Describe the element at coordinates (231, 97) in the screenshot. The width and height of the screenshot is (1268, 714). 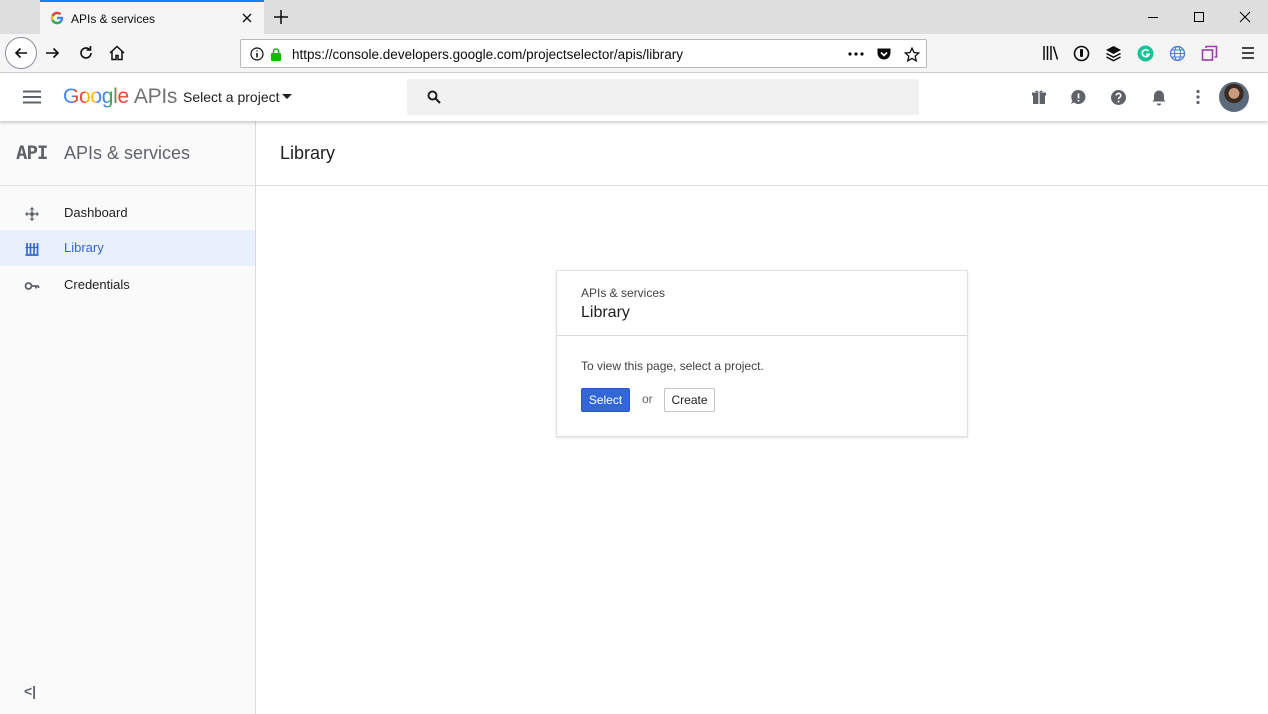
I see `project-selector: Select a project` at that location.